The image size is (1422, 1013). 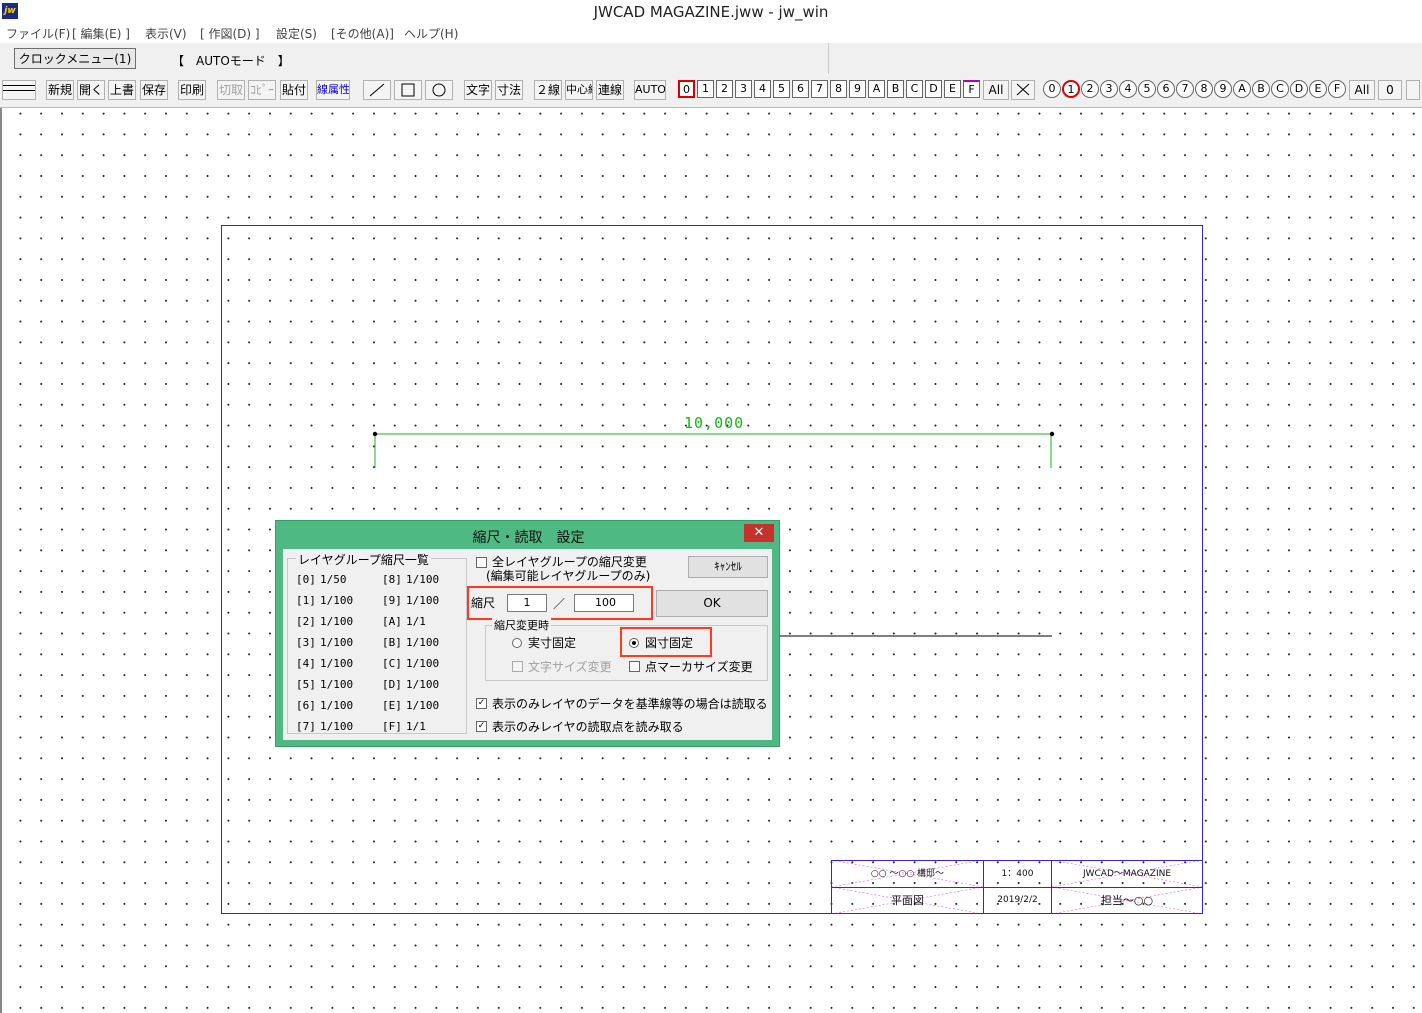 What do you see at coordinates (1127, 900) in the screenshot?
I see `title-person: 担当～○○` at bounding box center [1127, 900].